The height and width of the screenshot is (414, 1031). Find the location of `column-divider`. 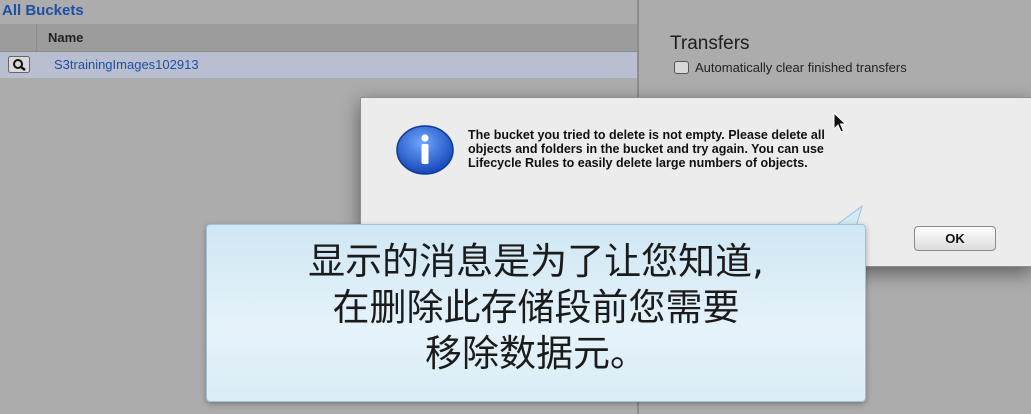

column-divider is located at coordinates (36, 37).